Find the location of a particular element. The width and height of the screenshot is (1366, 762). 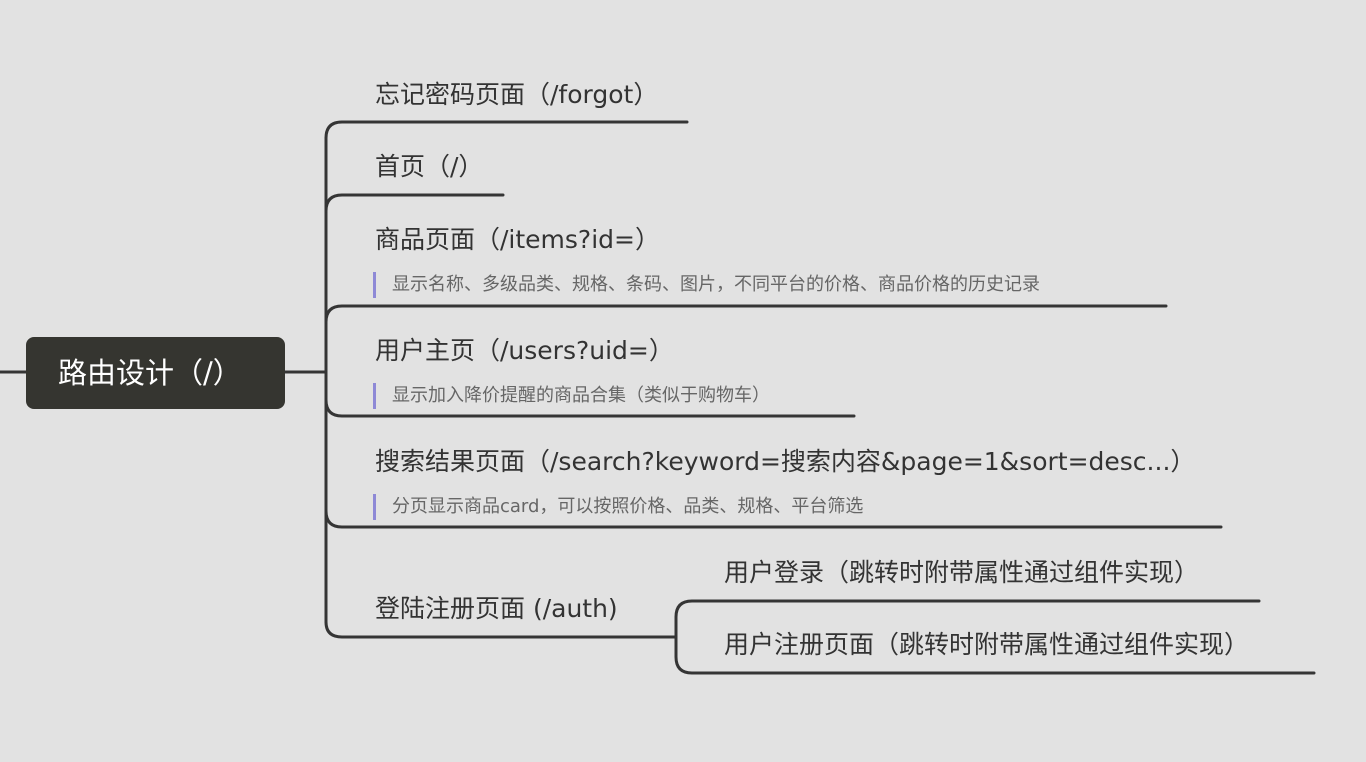

note-search-page: 分页显示商品card，可以按照价格、品类、规格、平台筛选 is located at coordinates (618, 507).